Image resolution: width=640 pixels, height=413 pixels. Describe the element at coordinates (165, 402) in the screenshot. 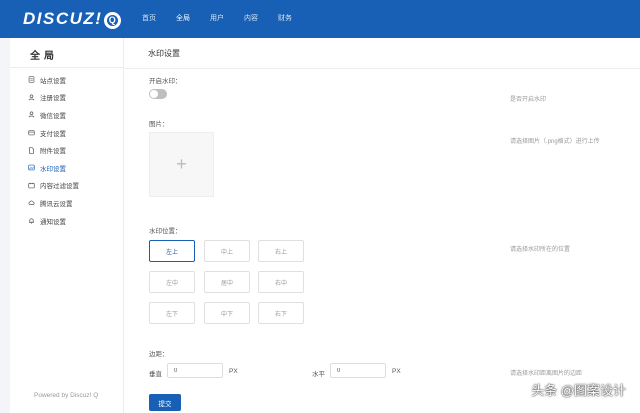

I see `submit-button: 提交` at that location.